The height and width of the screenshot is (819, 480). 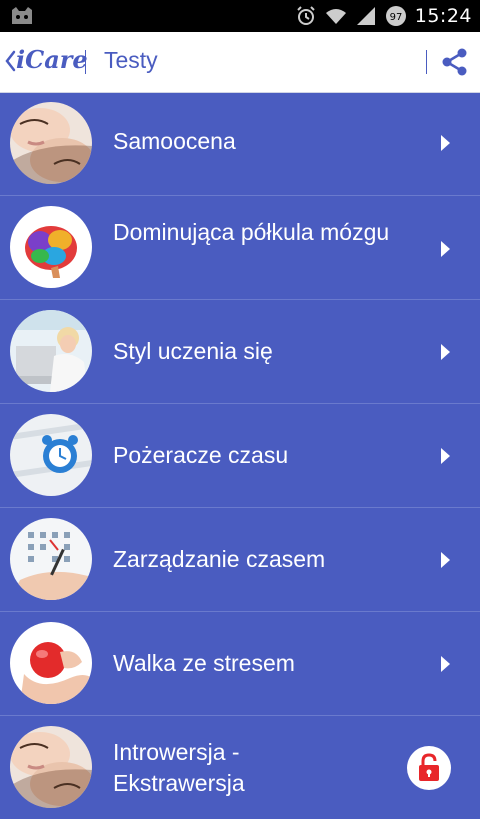 I want to click on wifi-icon, so click(x=335, y=16).